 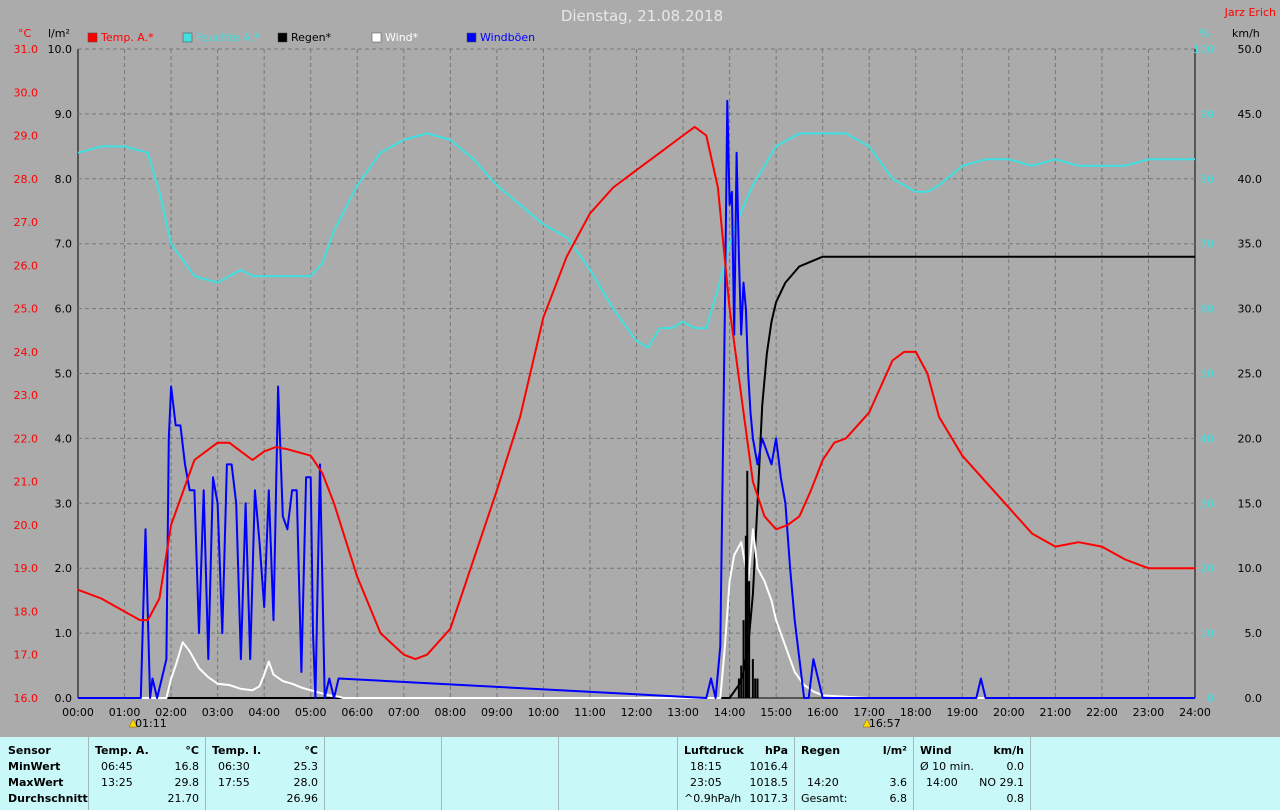 I want to click on x-tick-label: 24:00, so click(x=1195, y=712).